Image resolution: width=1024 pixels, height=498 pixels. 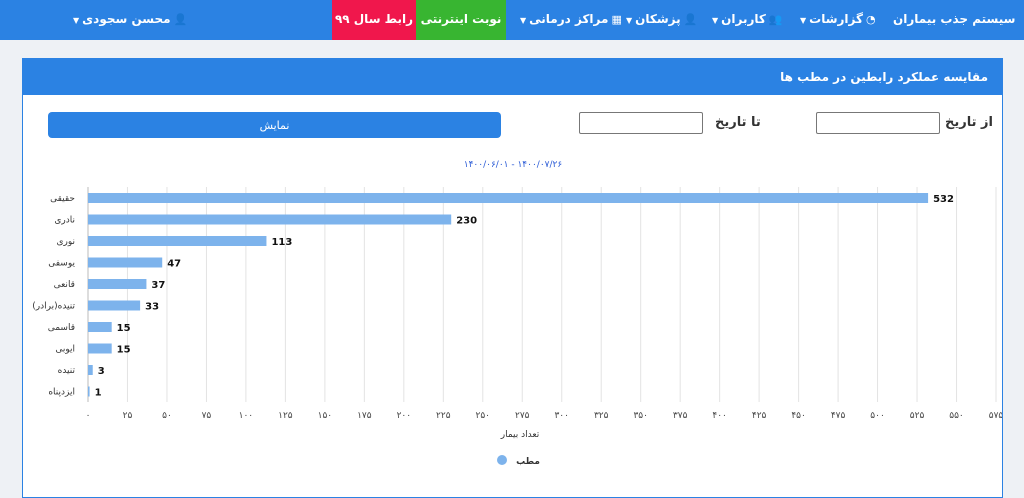 What do you see at coordinates (719, 416) in the screenshot?
I see `x-tick-label: ۴۰۰` at bounding box center [719, 416].